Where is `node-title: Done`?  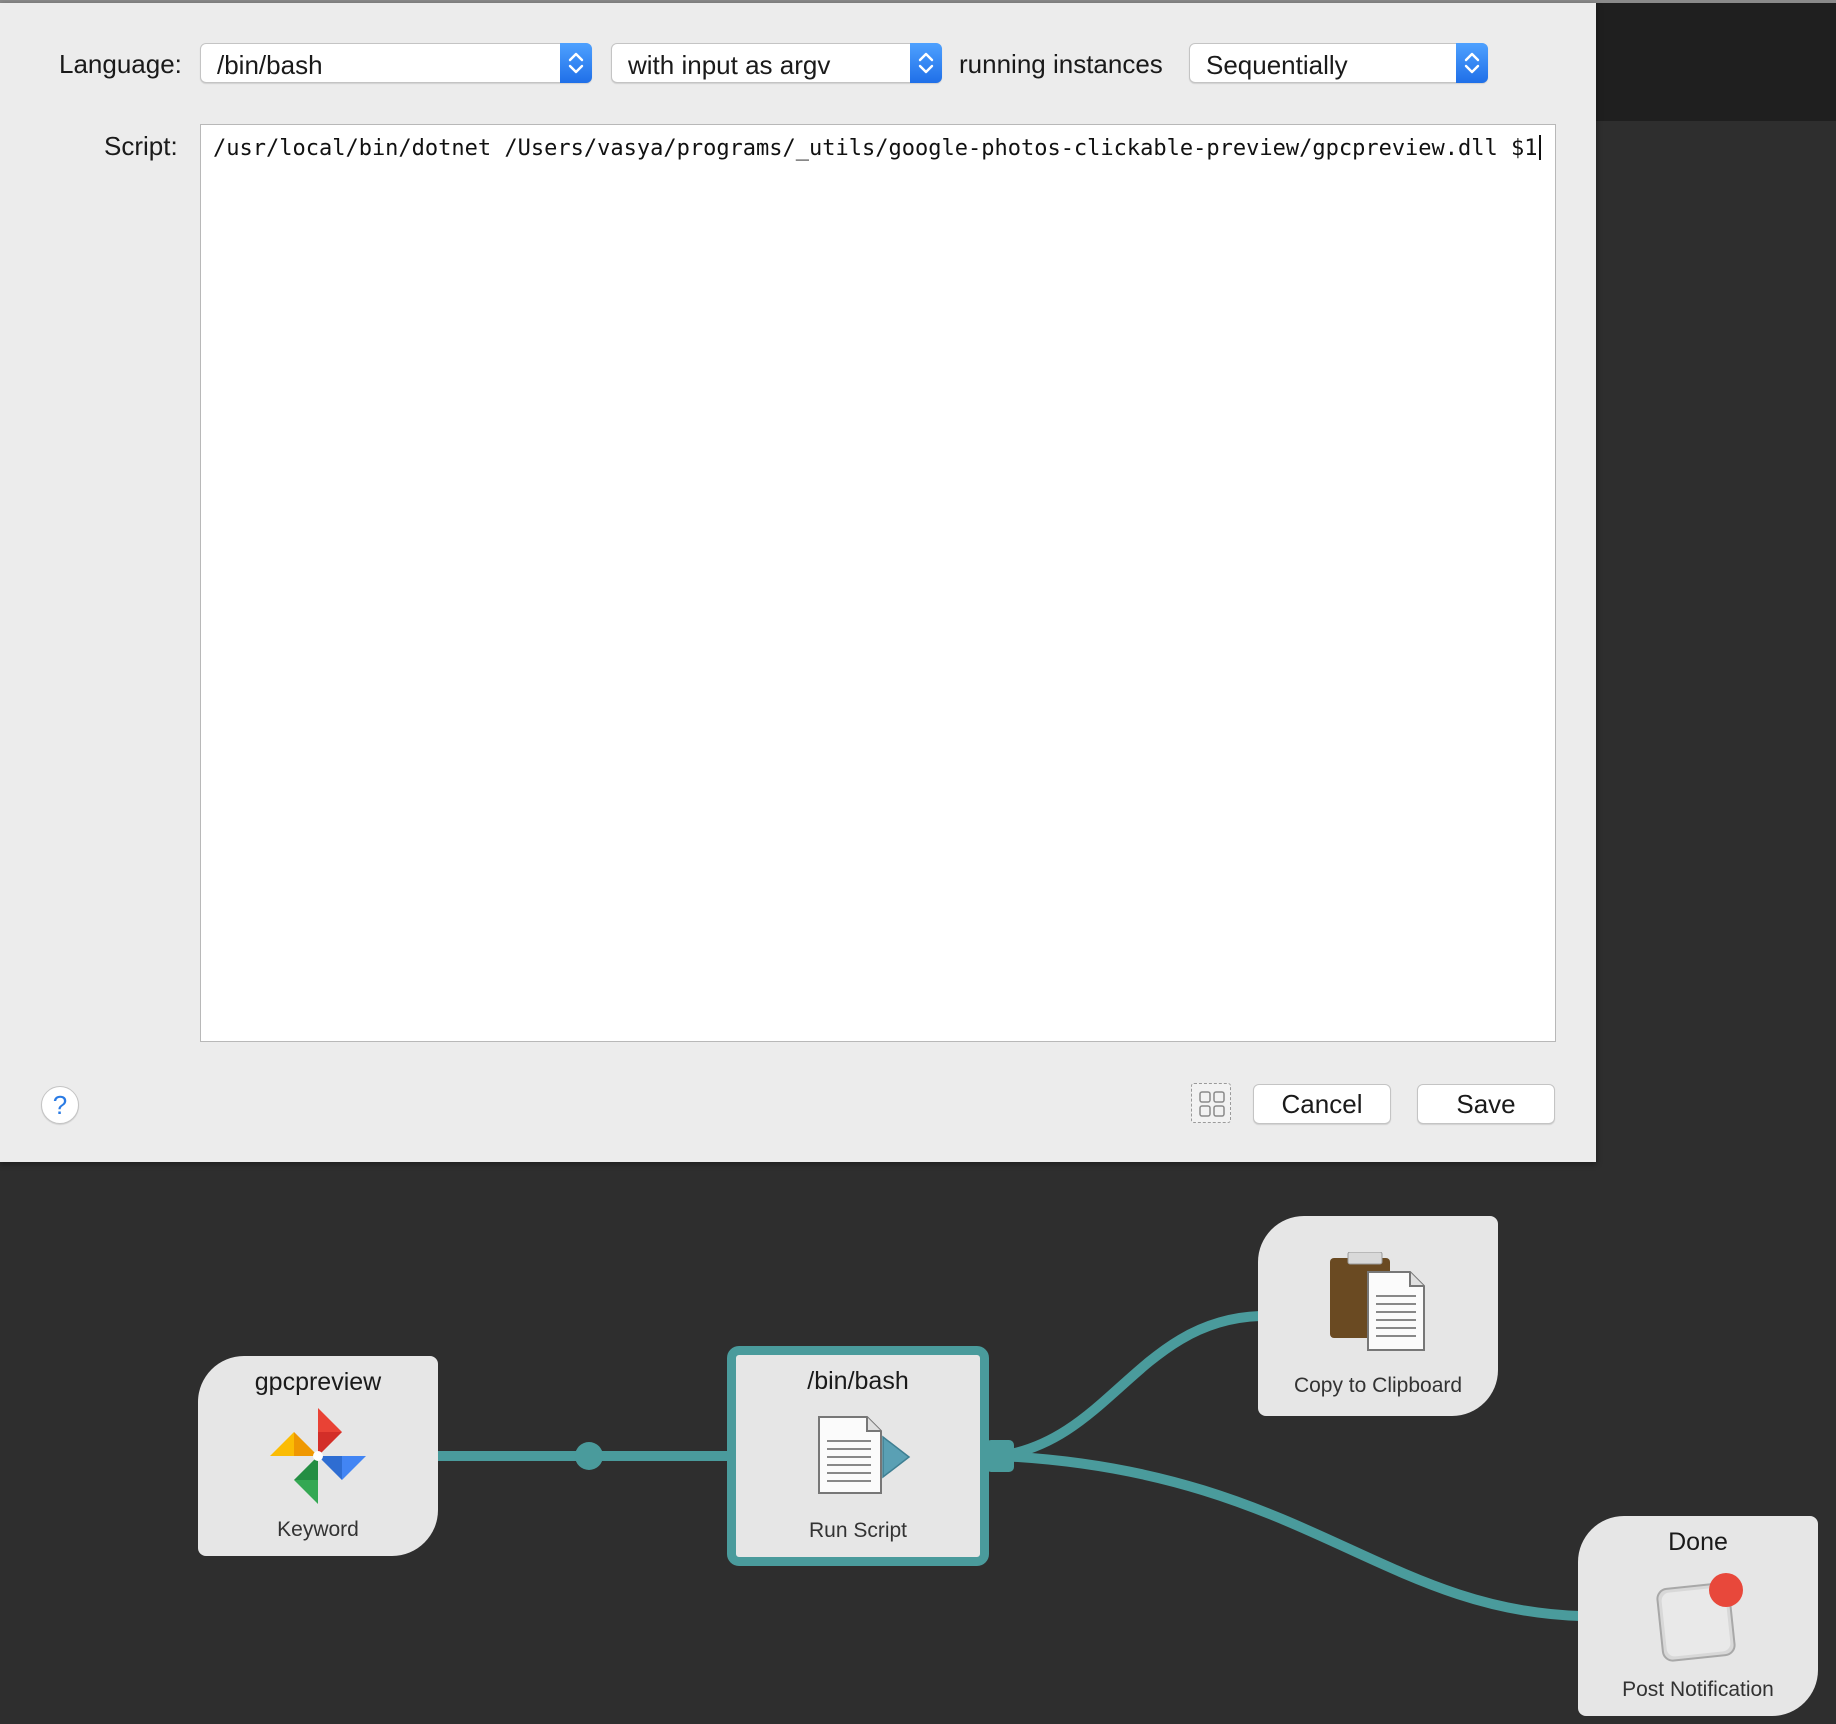 node-title: Done is located at coordinates (1698, 1542).